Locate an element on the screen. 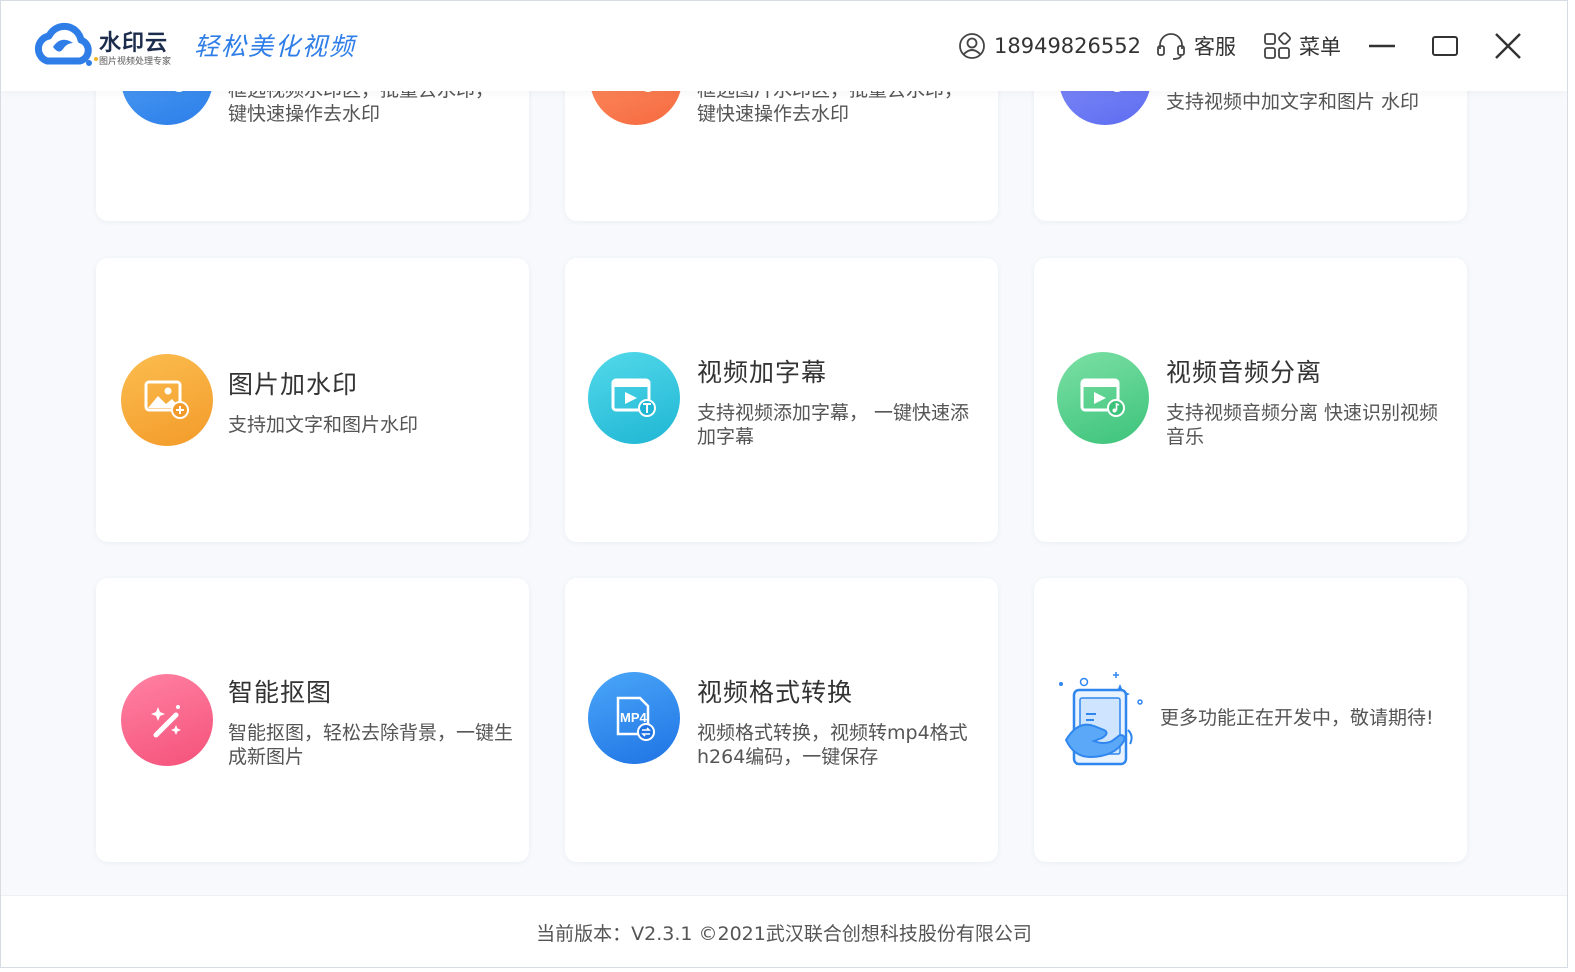  maximize-button is located at coordinates (1445, 45).